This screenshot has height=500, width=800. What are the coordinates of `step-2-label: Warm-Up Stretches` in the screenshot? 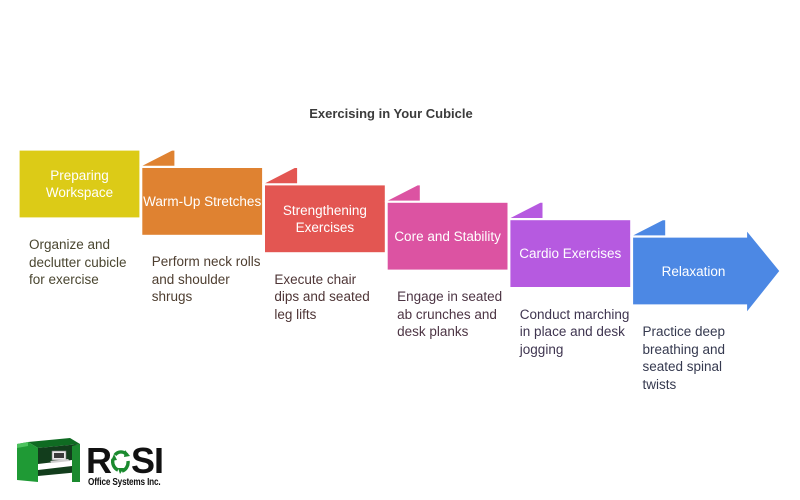 It's located at (202, 201).